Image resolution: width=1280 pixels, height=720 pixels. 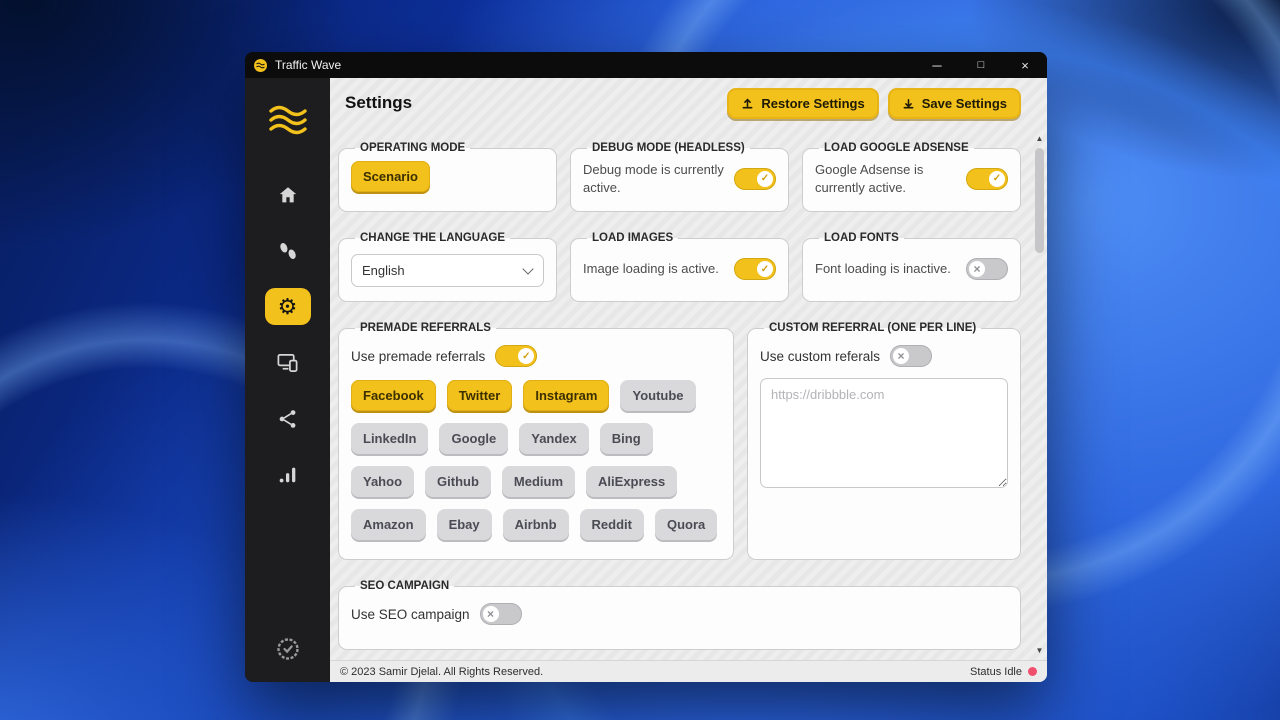 I want to click on referral-button-github: Github, so click(x=458, y=481).